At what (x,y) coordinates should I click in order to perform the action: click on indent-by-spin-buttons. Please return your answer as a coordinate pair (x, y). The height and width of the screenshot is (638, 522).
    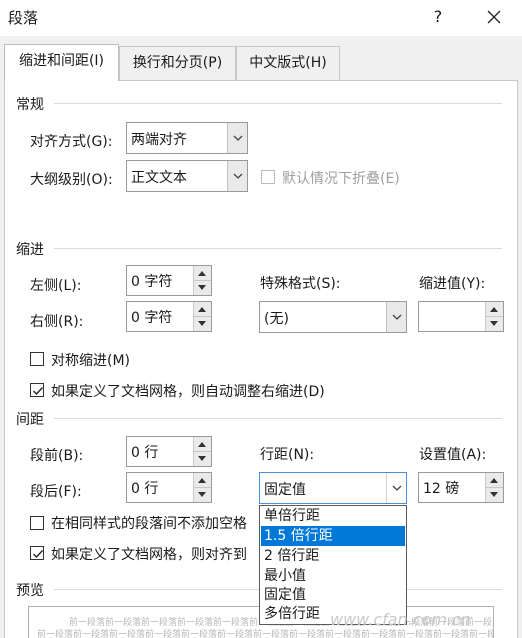
    Looking at the image, I should click on (494, 316).